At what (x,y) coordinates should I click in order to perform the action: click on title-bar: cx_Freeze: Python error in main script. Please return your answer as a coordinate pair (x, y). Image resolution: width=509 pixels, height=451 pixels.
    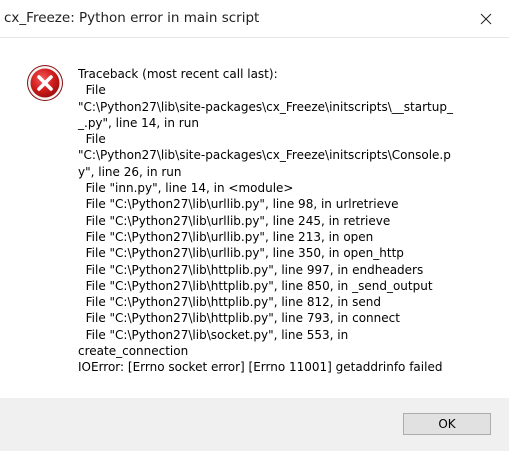
    Looking at the image, I should click on (254, 19).